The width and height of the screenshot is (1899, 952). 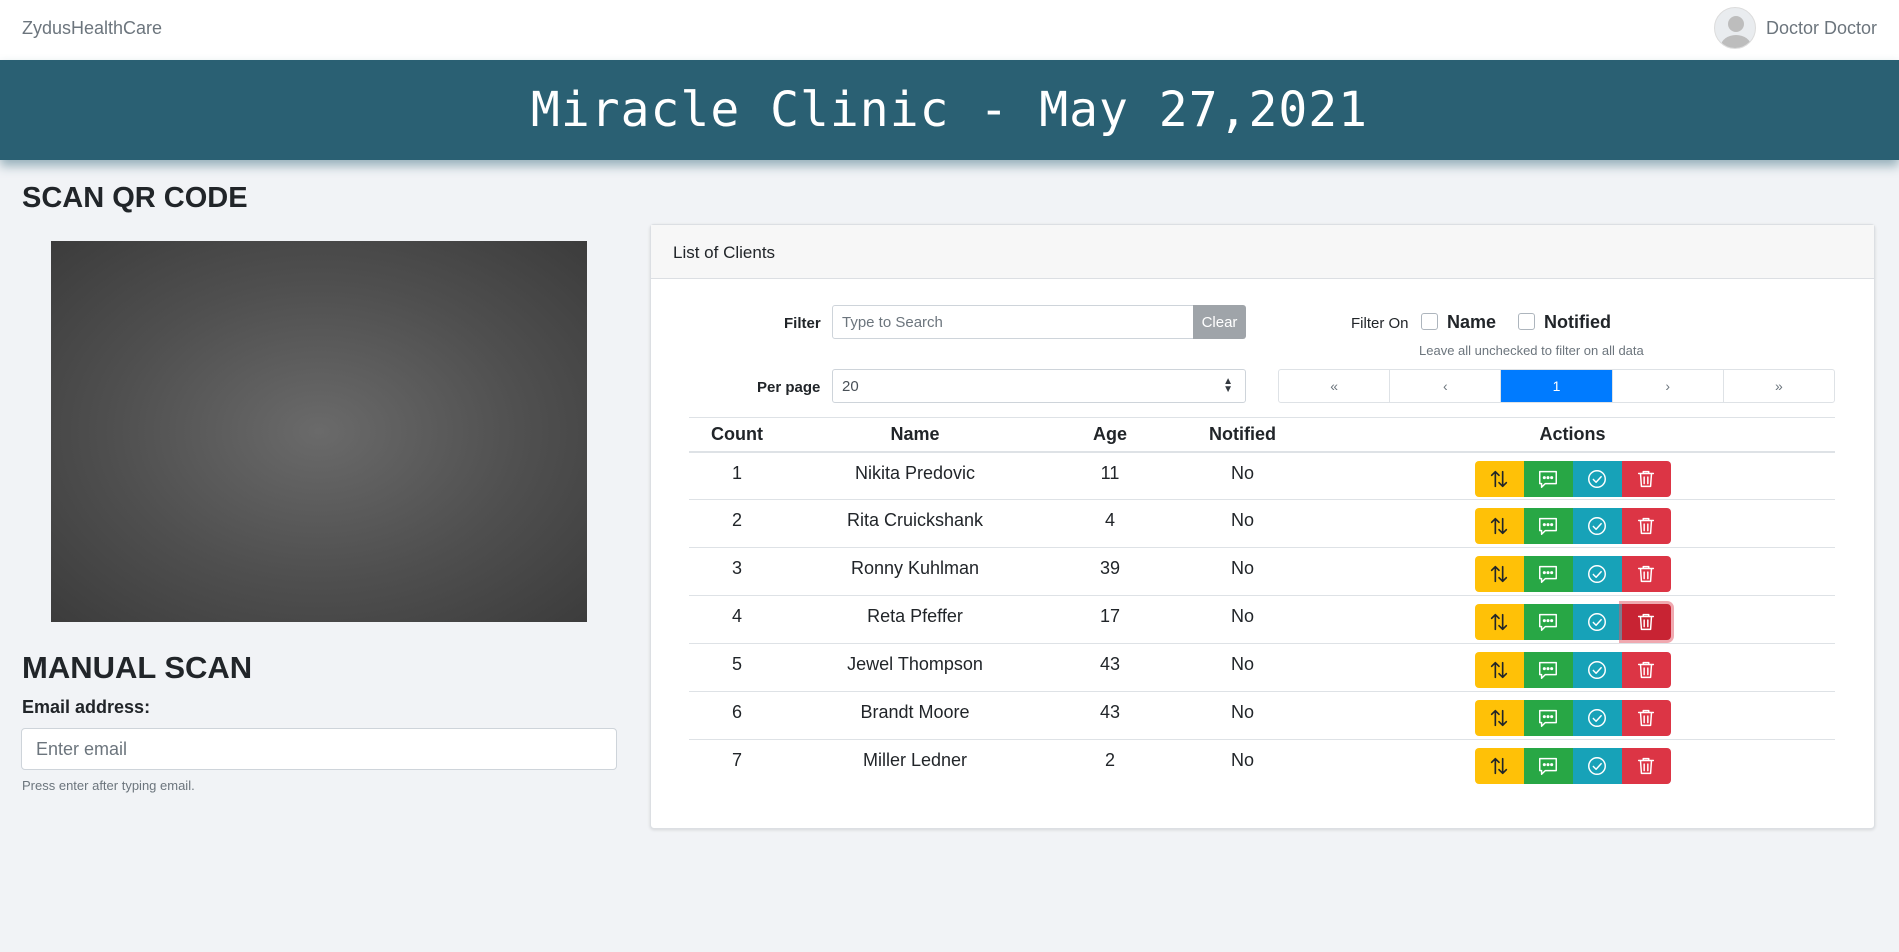 What do you see at coordinates (135, 198) in the screenshot?
I see `scan-qr-heading: SCAN QR CODE` at bounding box center [135, 198].